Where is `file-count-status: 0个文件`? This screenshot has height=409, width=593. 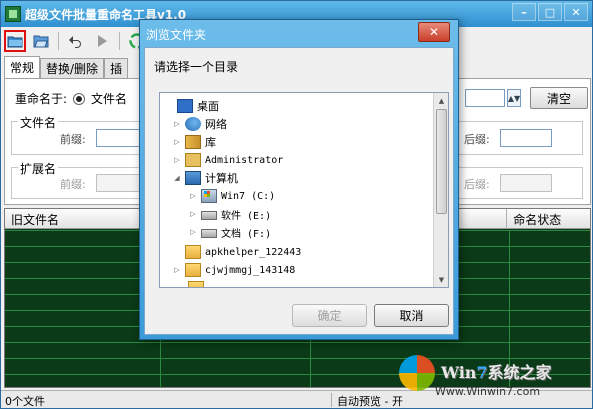
file-count-status: 0个文件 is located at coordinates (25, 401).